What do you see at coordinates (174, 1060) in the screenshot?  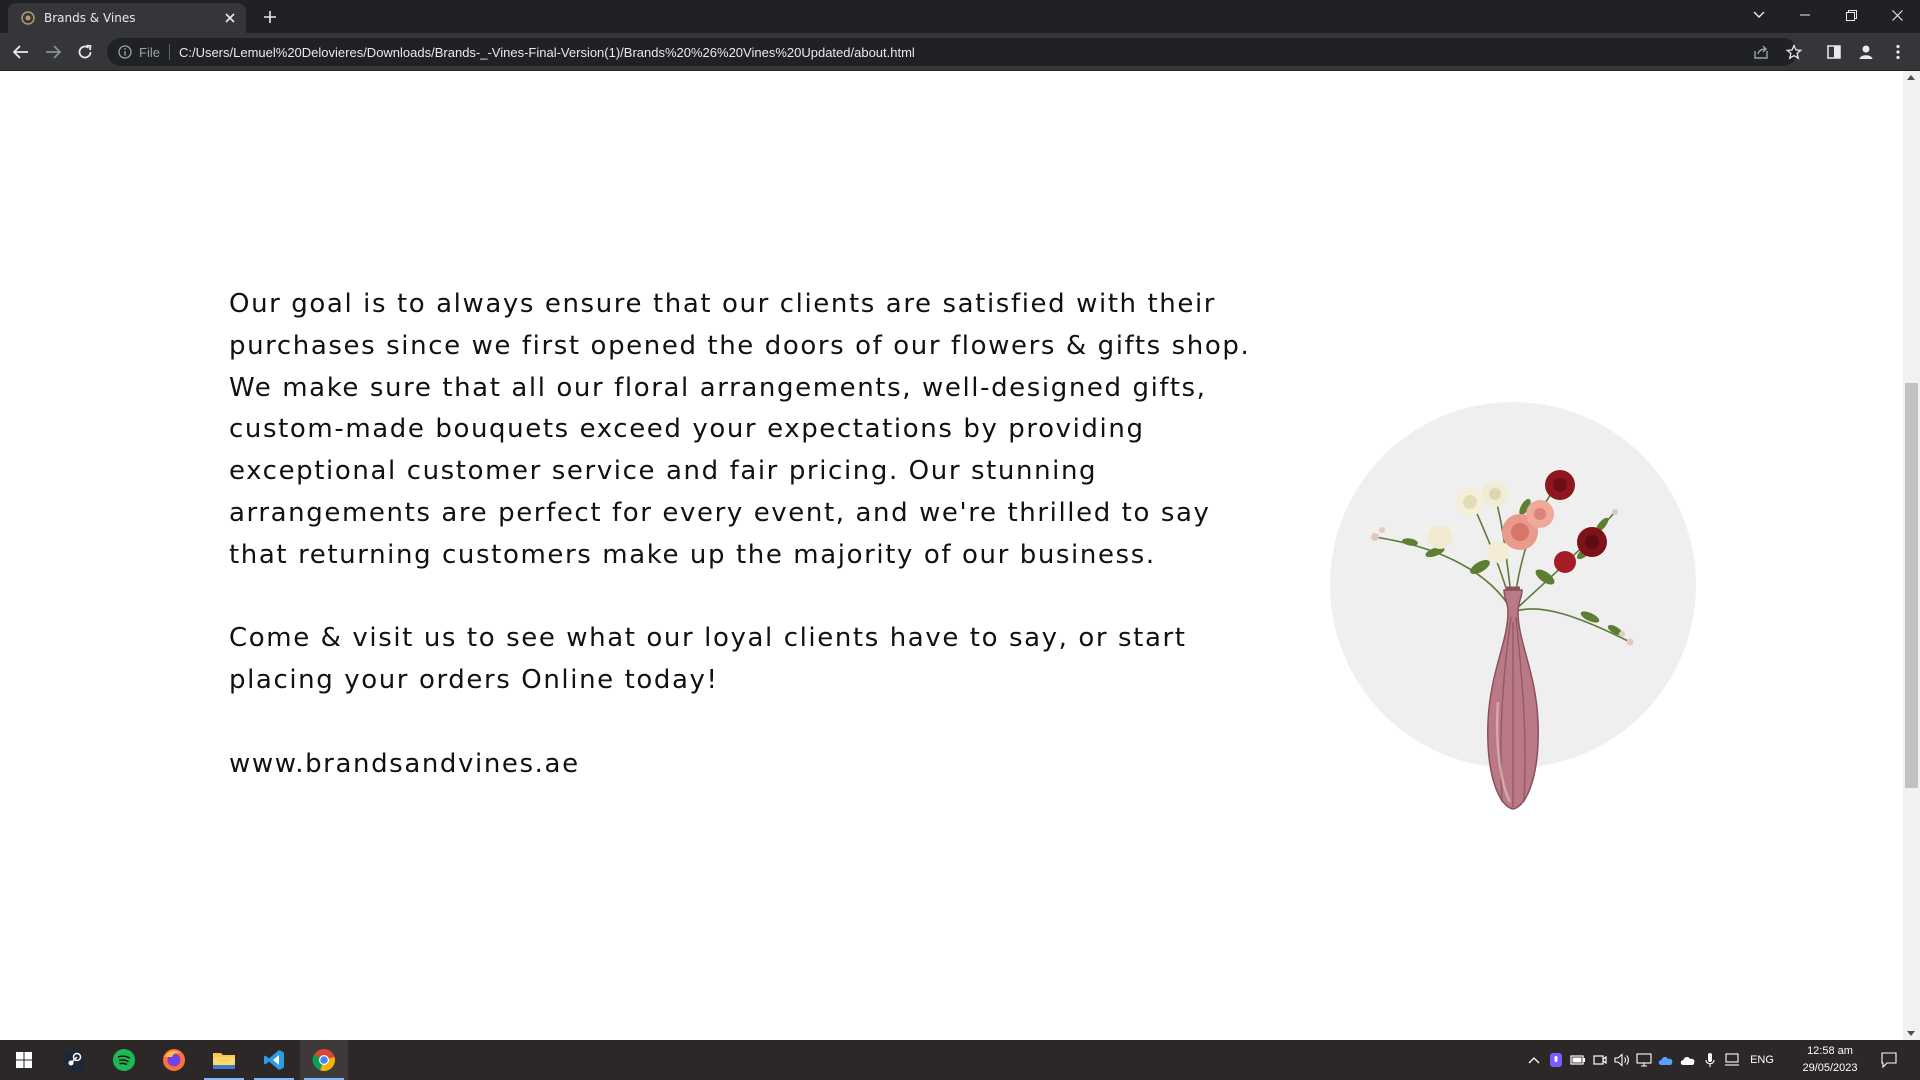 I see `firefox-icon` at bounding box center [174, 1060].